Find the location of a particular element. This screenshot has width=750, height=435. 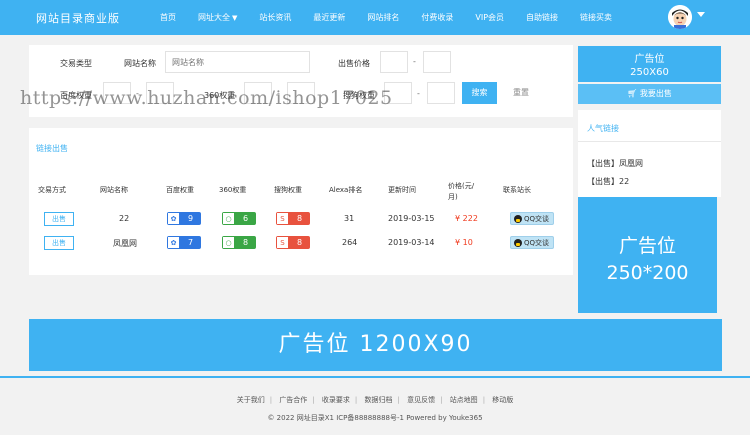

avatar is located at coordinates (680, 17).